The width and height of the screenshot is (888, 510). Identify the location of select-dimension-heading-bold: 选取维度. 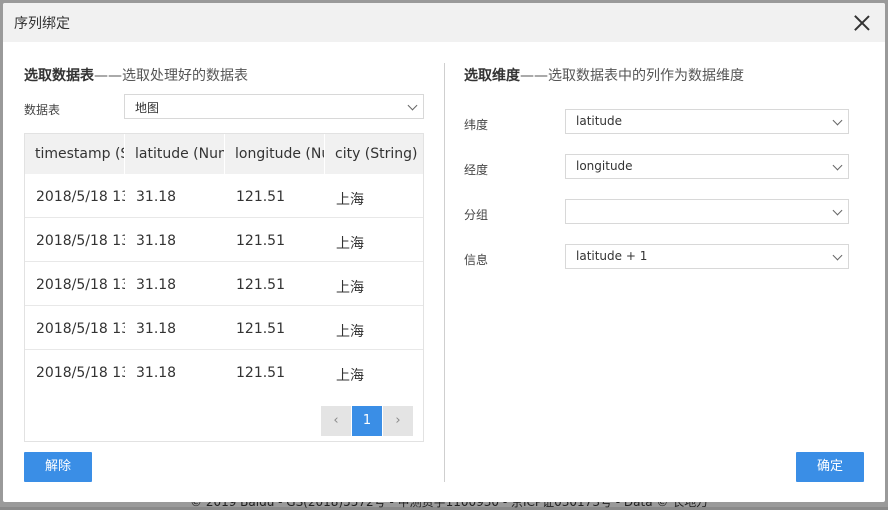
(492, 76).